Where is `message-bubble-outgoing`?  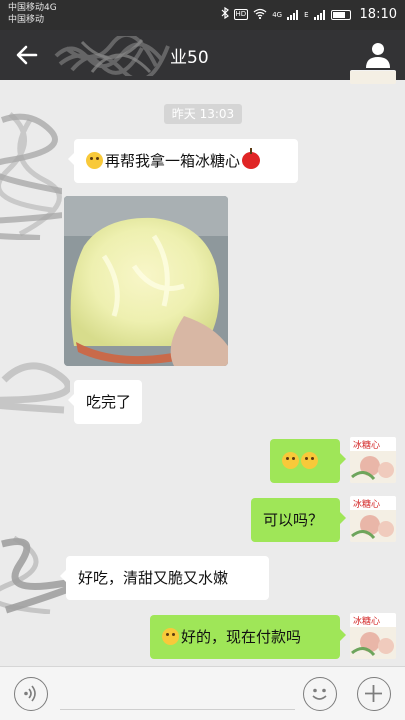 message-bubble-outgoing is located at coordinates (308, 461).